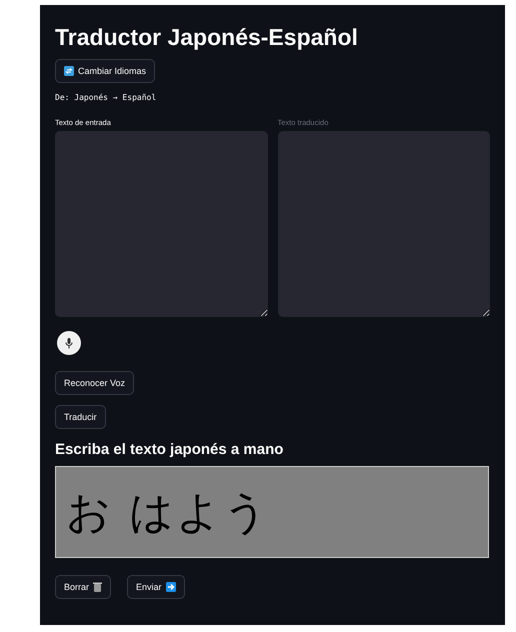  I want to click on microphone-button, so click(69, 343).